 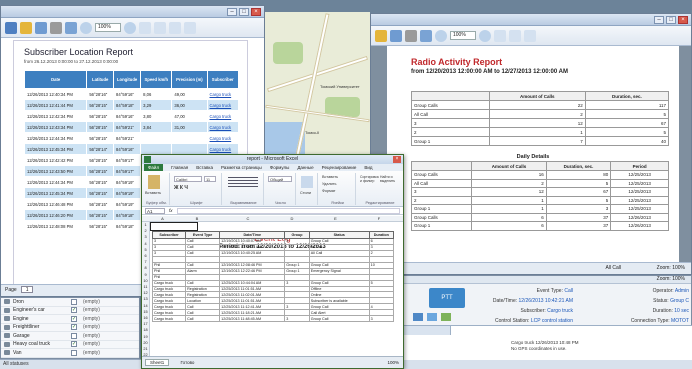 I want to click on page-number-input: 1, so click(x=27, y=289).